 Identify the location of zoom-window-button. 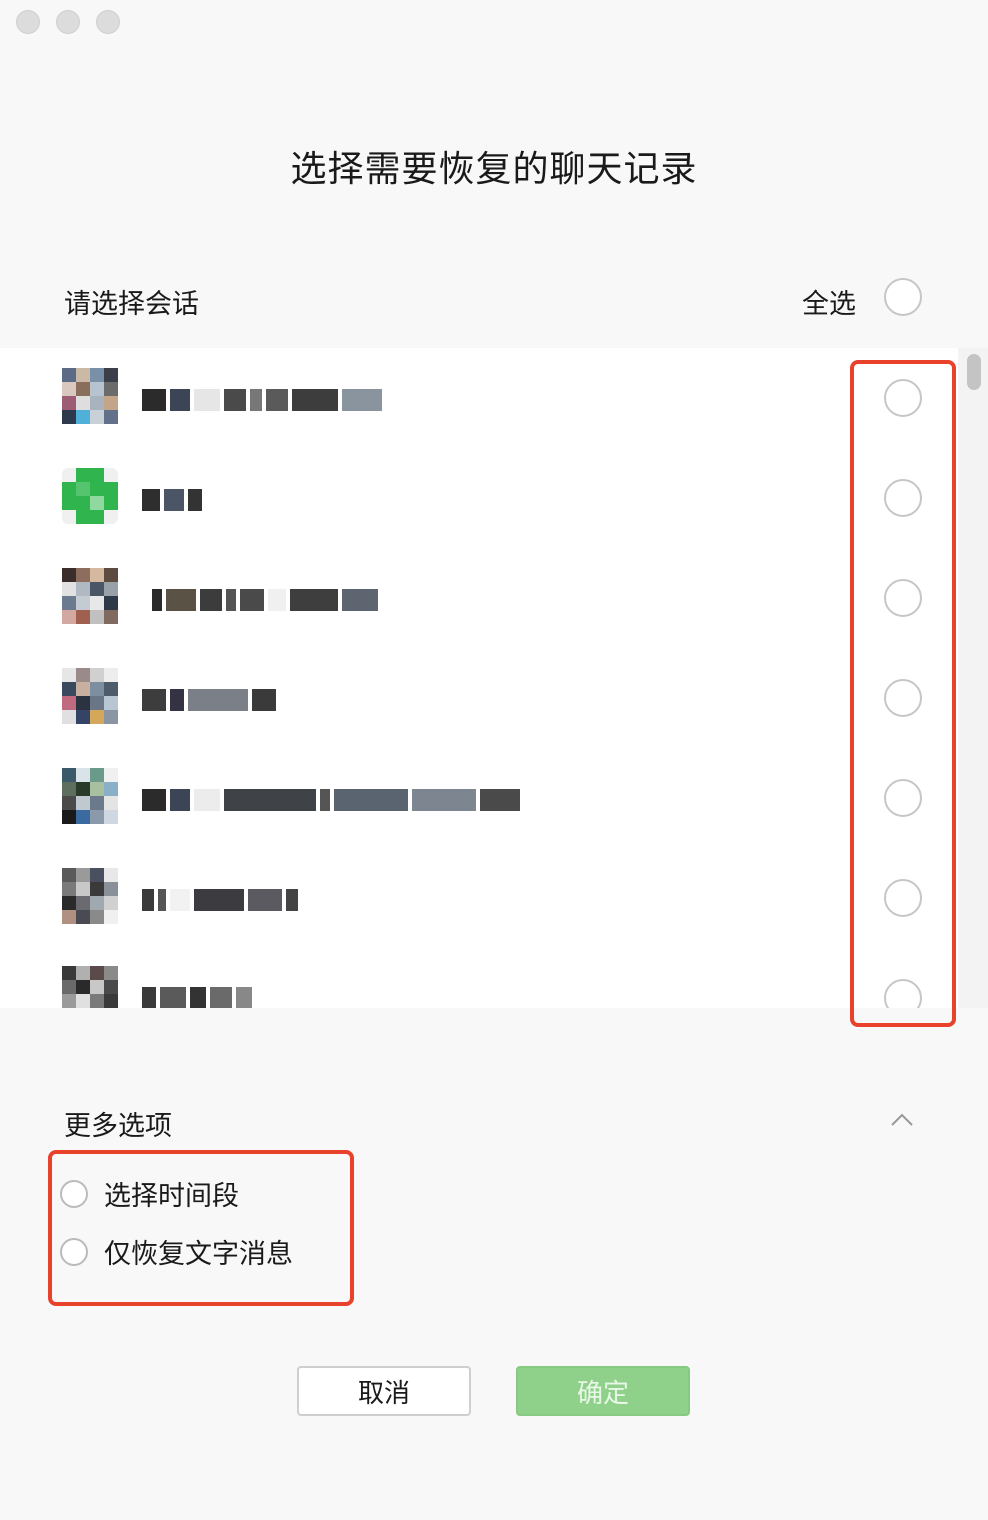
(108, 22).